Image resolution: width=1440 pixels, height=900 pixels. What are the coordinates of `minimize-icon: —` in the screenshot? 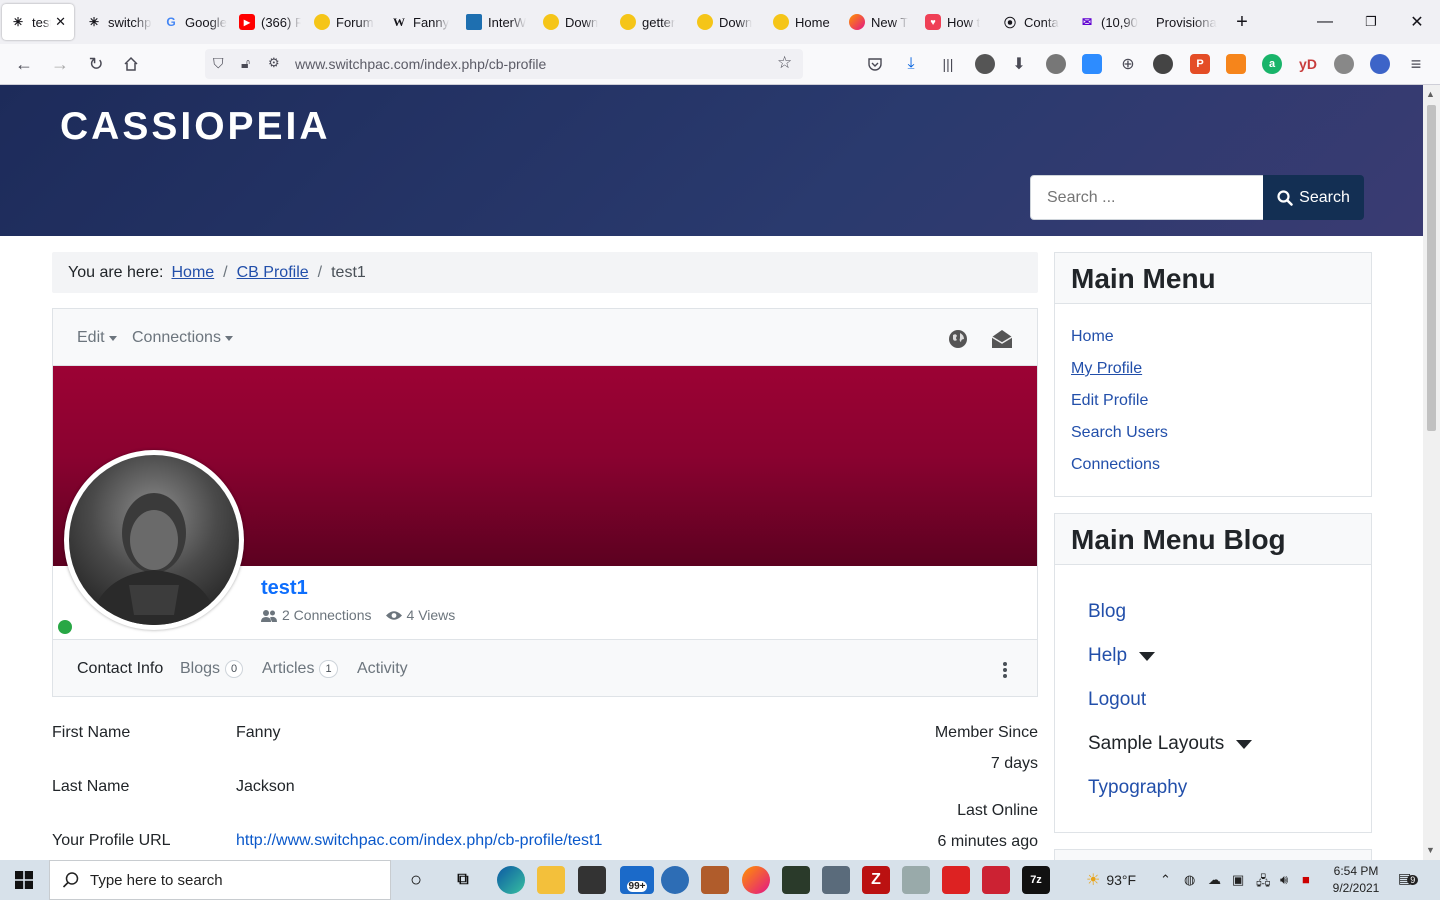 It's located at (1325, 22).